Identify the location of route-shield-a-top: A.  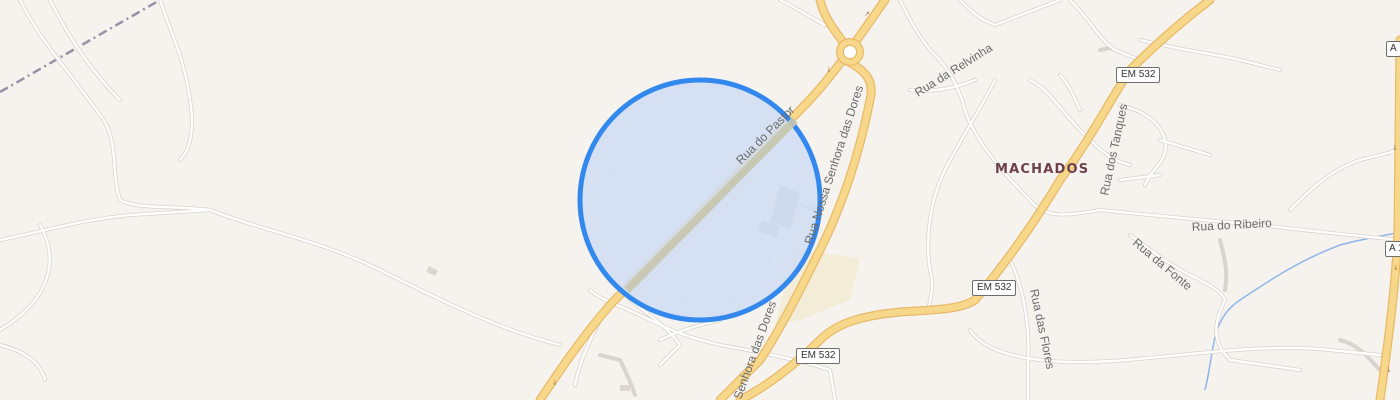
(1393, 49).